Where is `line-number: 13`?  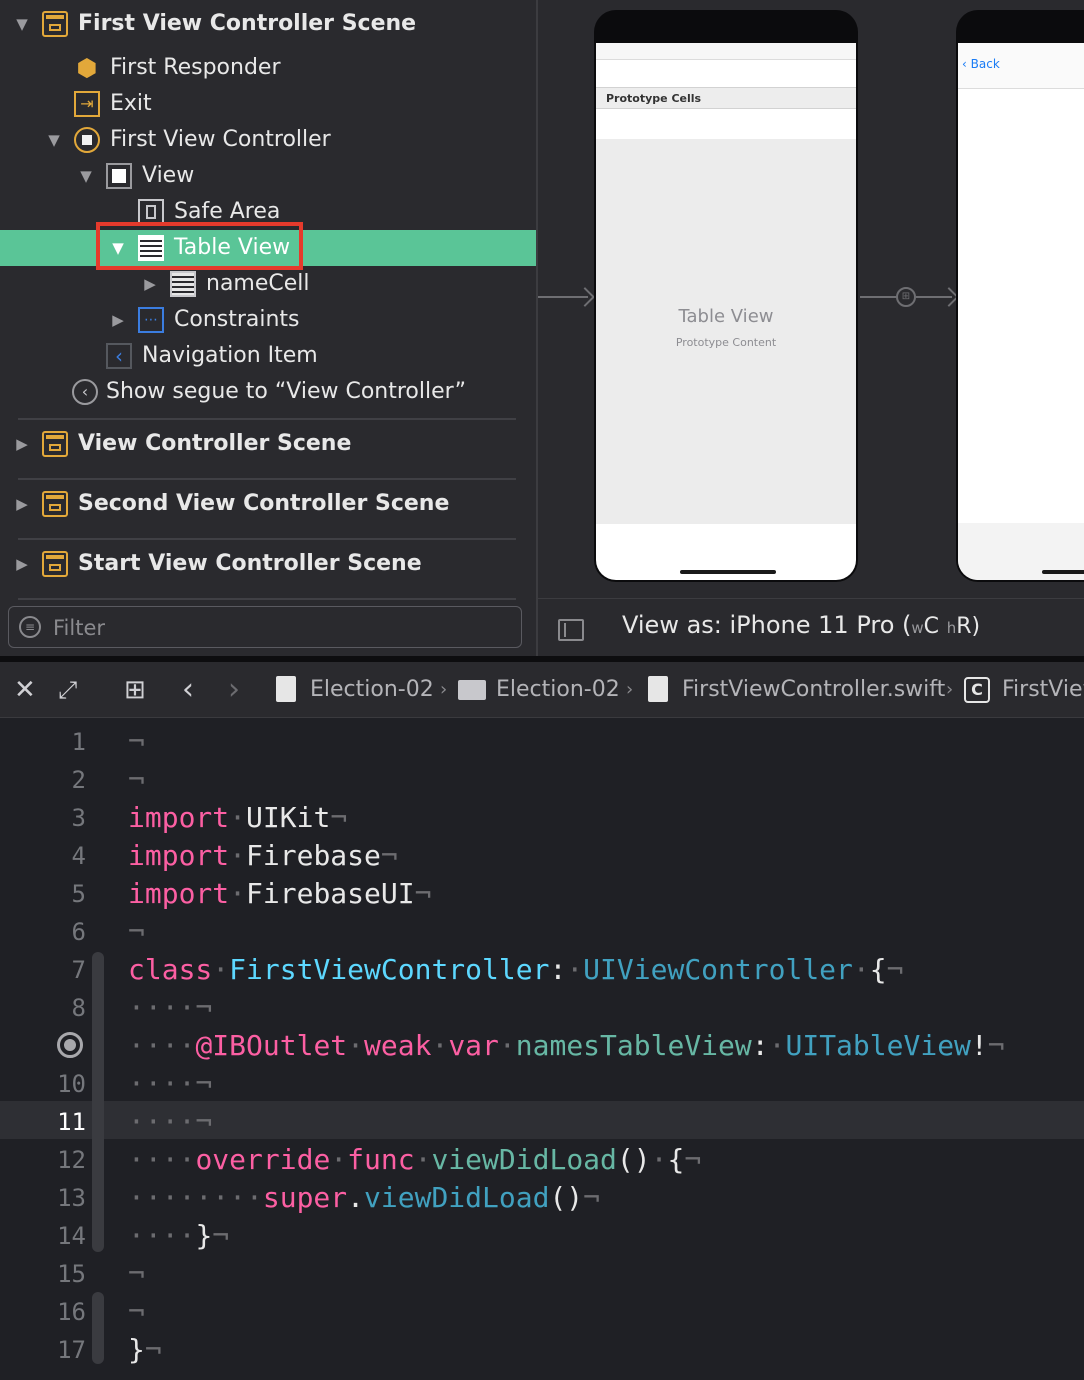
line-number: 13 is located at coordinates (71, 1198).